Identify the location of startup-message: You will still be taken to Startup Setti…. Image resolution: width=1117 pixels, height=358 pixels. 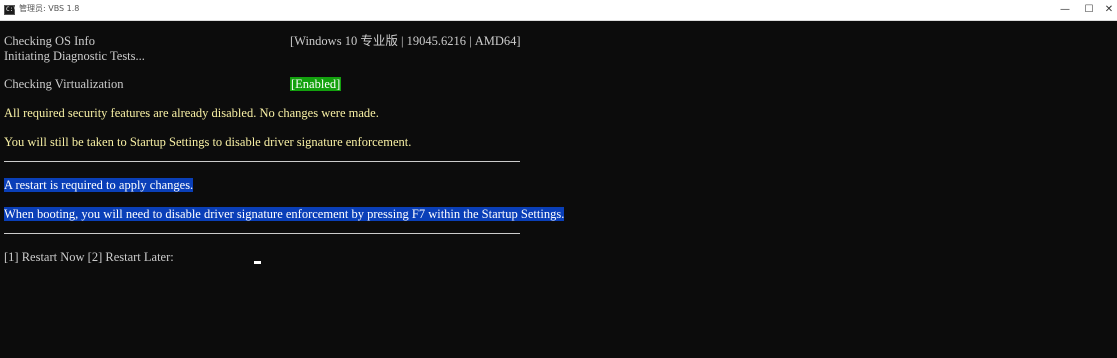
(208, 142).